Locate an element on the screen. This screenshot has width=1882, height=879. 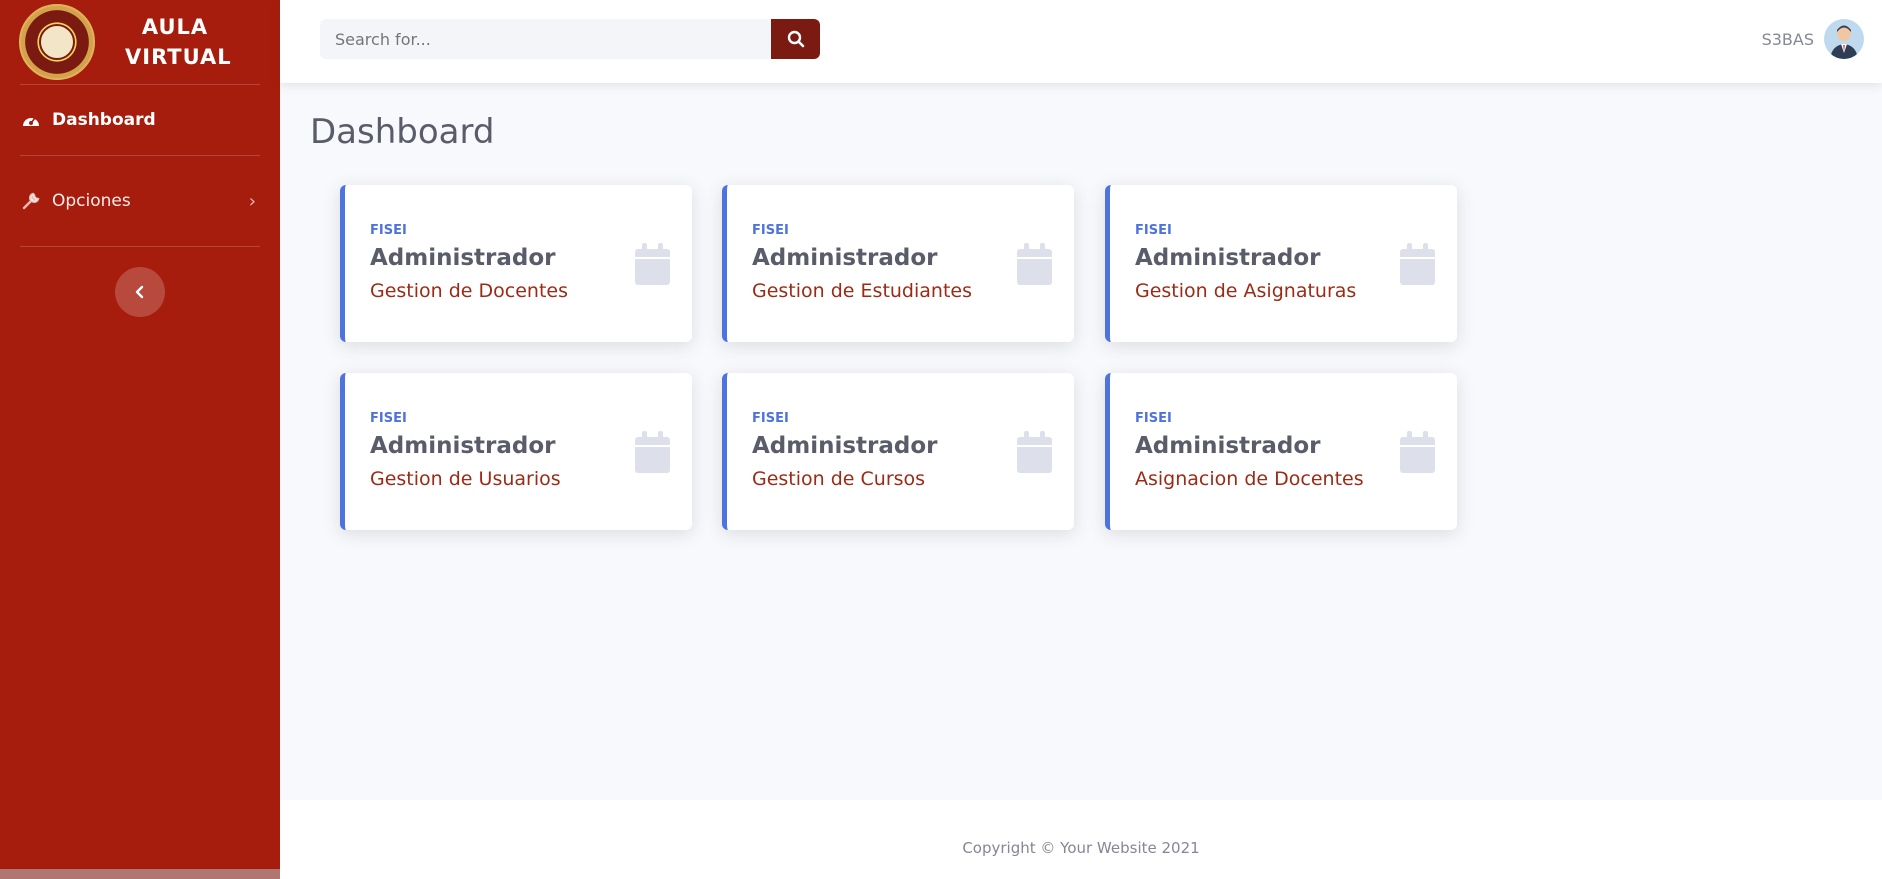
brand-line-1: AULA is located at coordinates (175, 27).